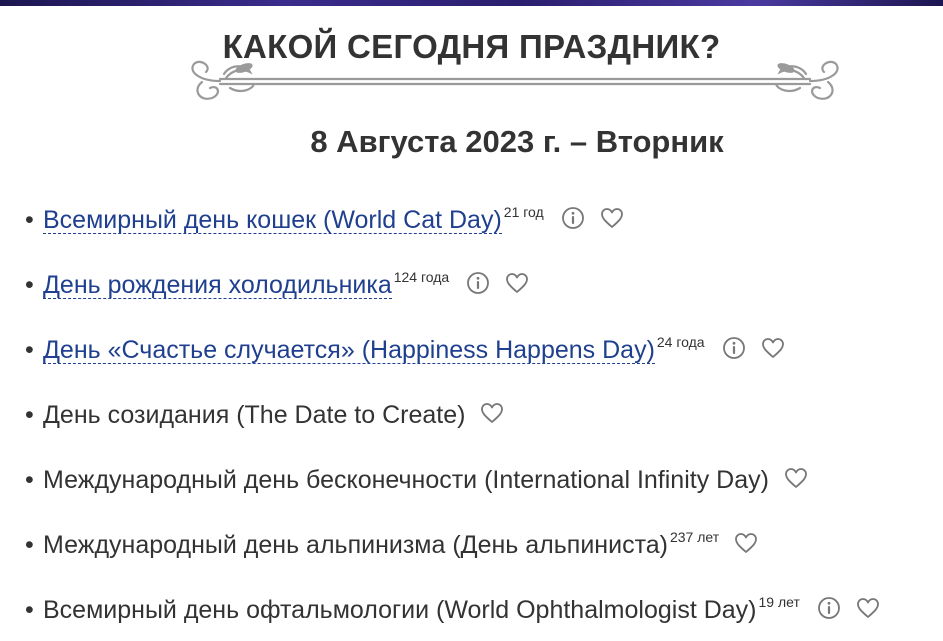 The image size is (943, 641). I want to click on holiday-age: 19 лет, so click(779, 602).